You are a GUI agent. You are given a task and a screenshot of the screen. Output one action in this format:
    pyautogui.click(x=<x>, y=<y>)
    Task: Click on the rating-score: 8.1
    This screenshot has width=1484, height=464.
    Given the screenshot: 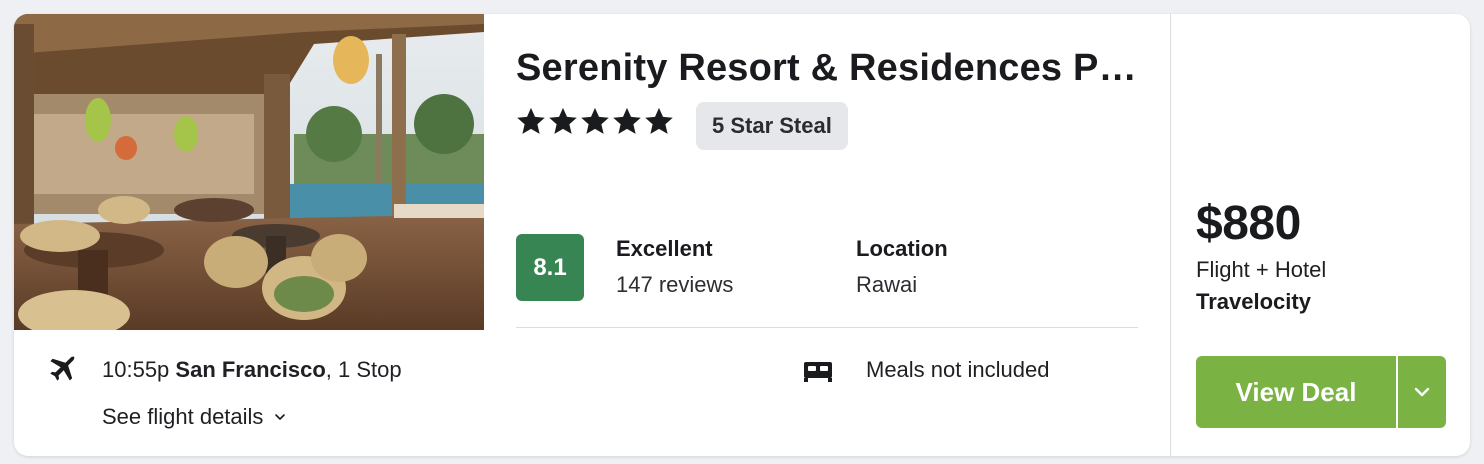 What is the action you would take?
    pyautogui.click(x=550, y=267)
    